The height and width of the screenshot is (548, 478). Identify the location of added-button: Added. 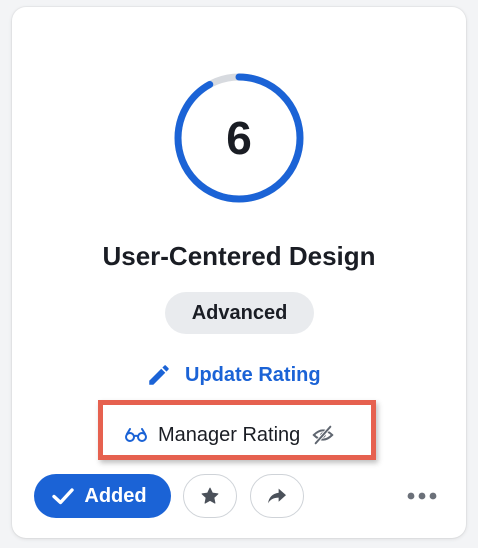
(102, 496).